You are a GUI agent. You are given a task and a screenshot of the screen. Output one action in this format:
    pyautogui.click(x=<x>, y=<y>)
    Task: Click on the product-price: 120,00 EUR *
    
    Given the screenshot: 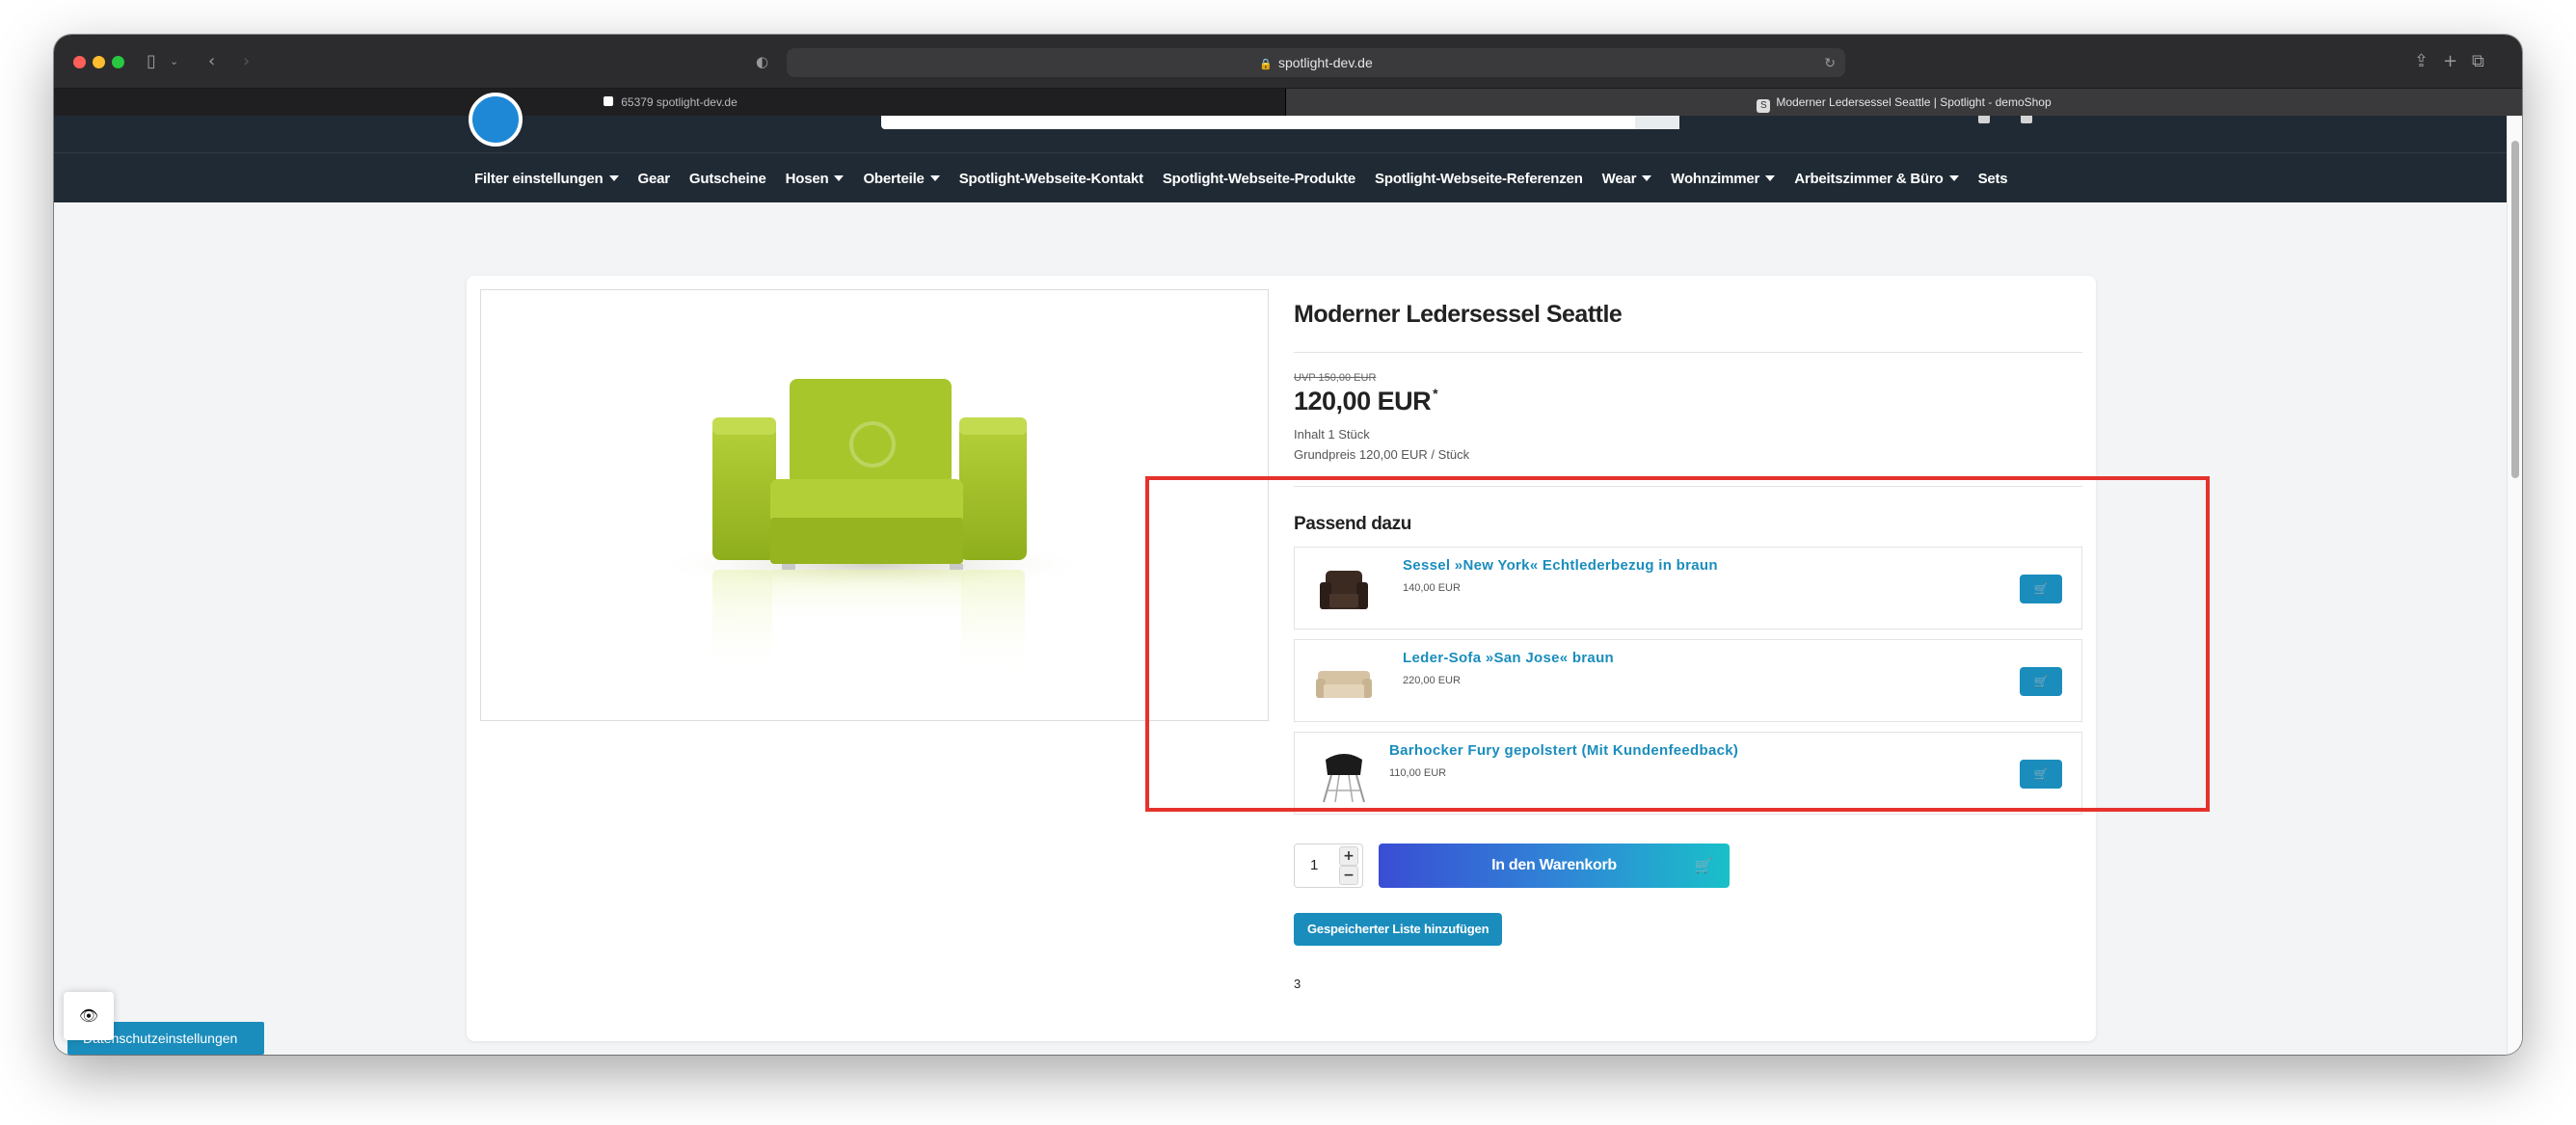 What is the action you would take?
    pyautogui.click(x=1688, y=401)
    